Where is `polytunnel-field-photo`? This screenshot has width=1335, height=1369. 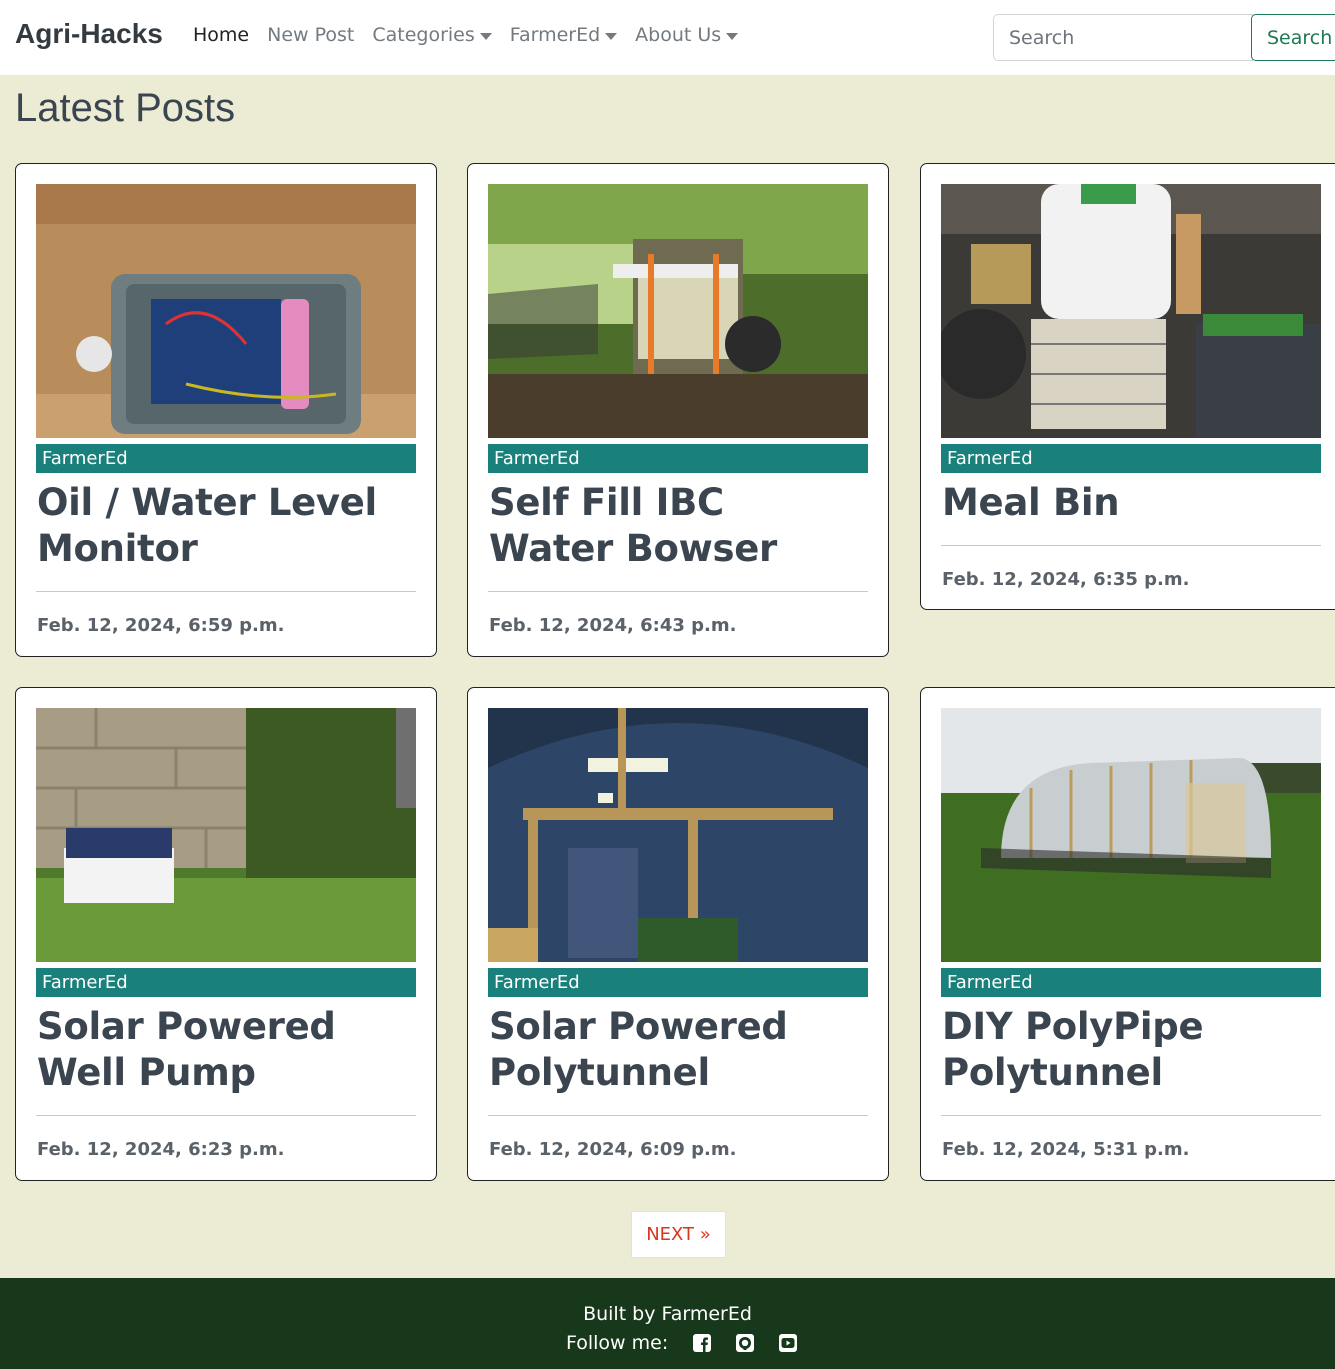 polytunnel-field-photo is located at coordinates (1131, 835).